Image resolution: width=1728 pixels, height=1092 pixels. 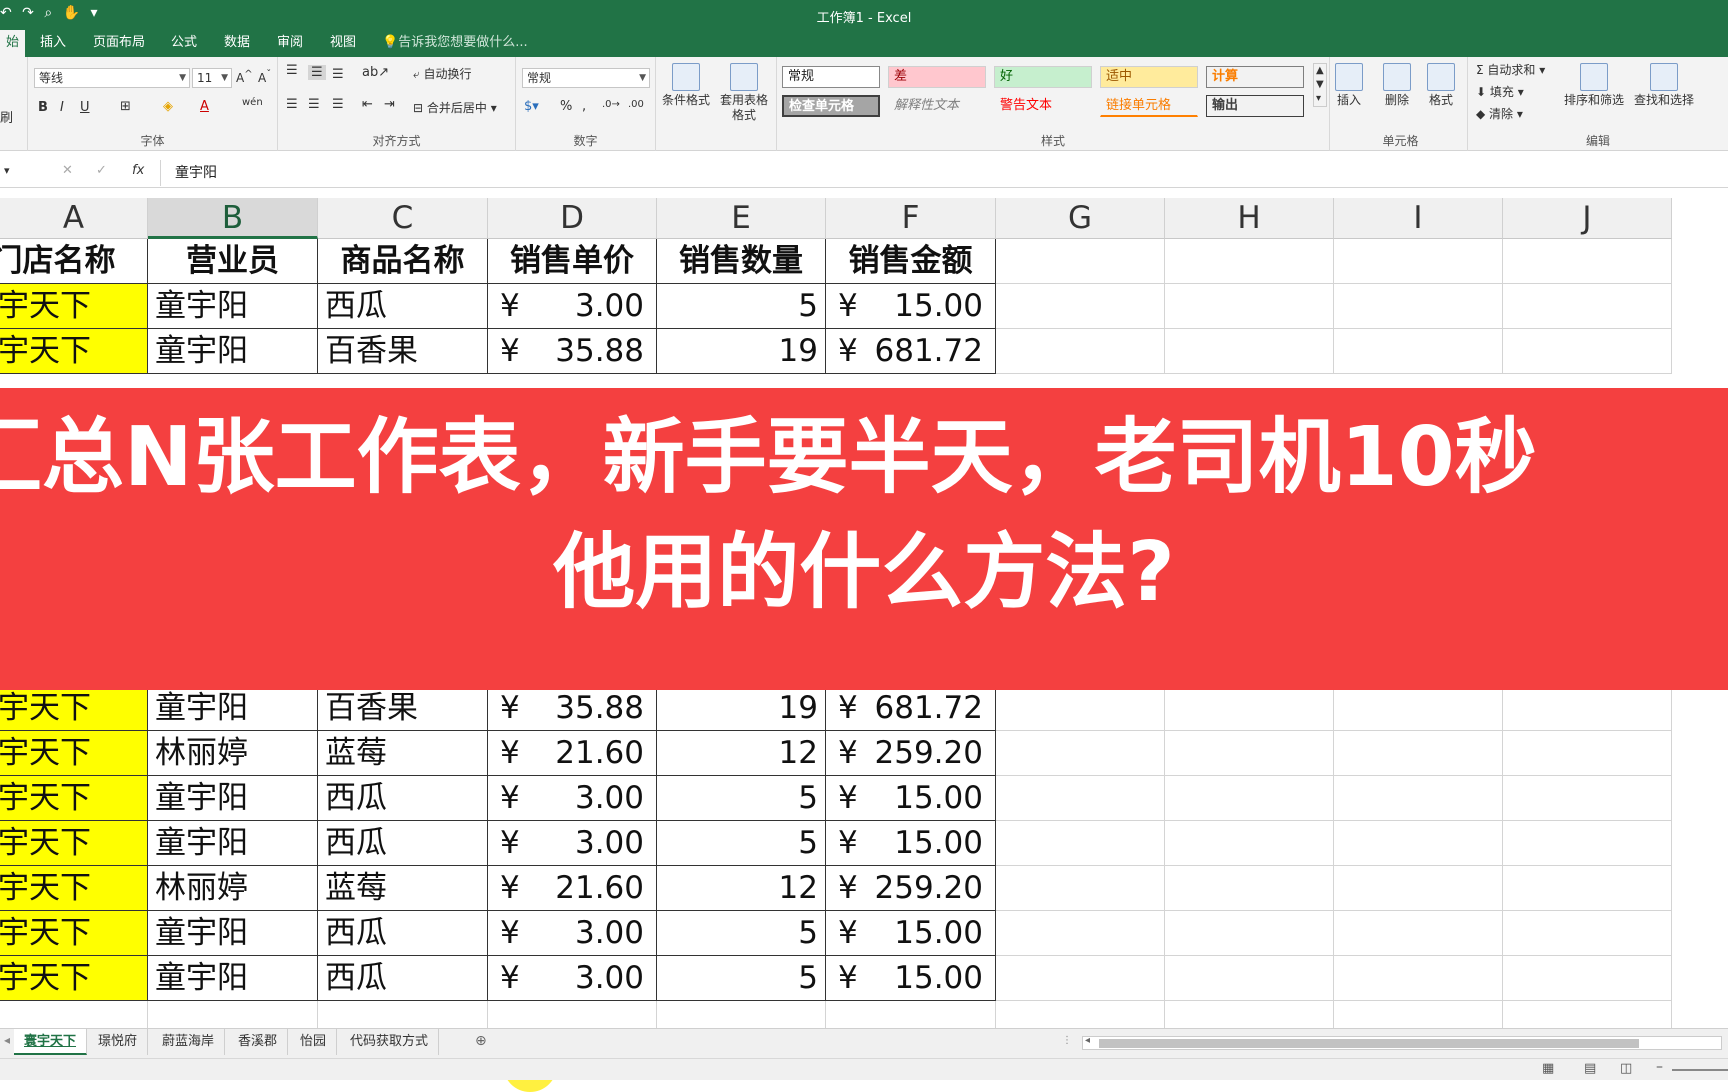 What do you see at coordinates (1149, 77) in the screenshot?
I see `style-neutral: 适中` at bounding box center [1149, 77].